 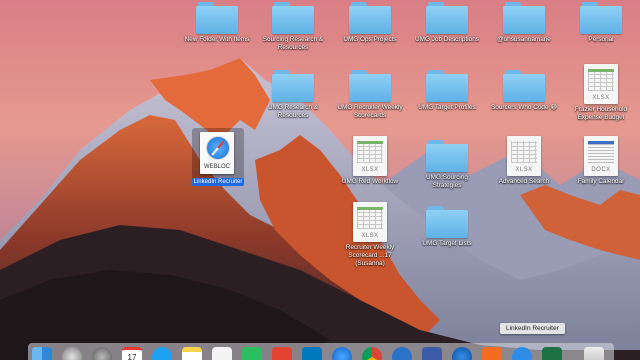 I want to click on icon-label: @ohsusannamarie, so click(x=524, y=39).